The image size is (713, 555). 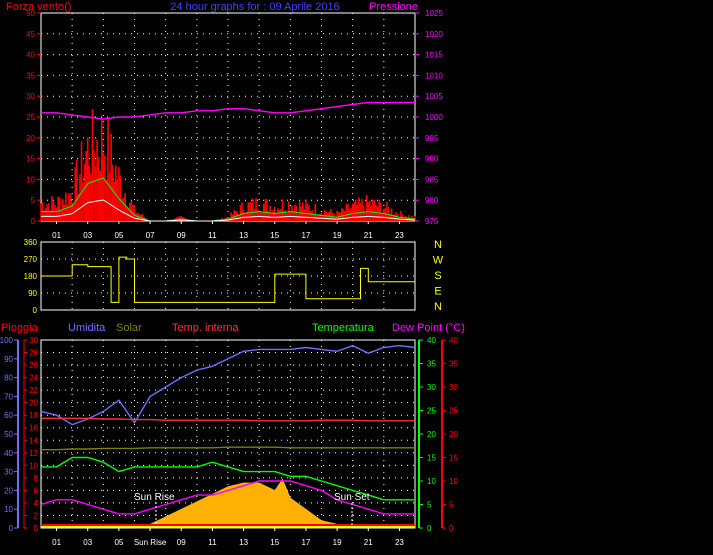 What do you see at coordinates (429, 505) in the screenshot?
I see `temperatura-tick-label: 5` at bounding box center [429, 505].